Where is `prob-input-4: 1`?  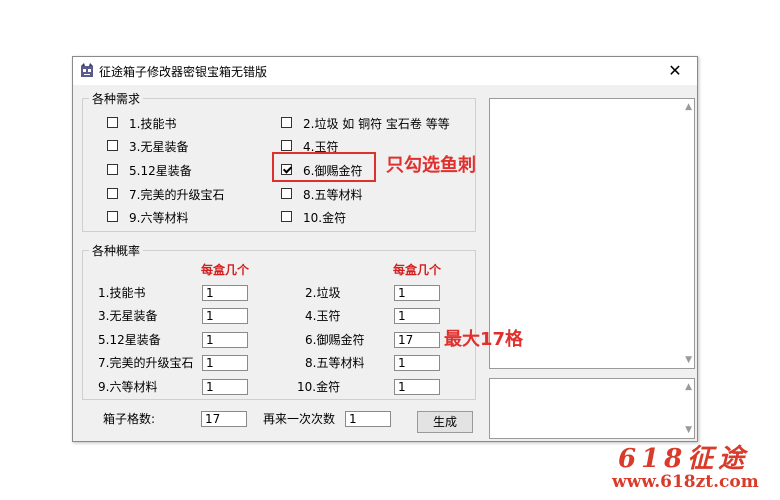 prob-input-4: 1 is located at coordinates (417, 316).